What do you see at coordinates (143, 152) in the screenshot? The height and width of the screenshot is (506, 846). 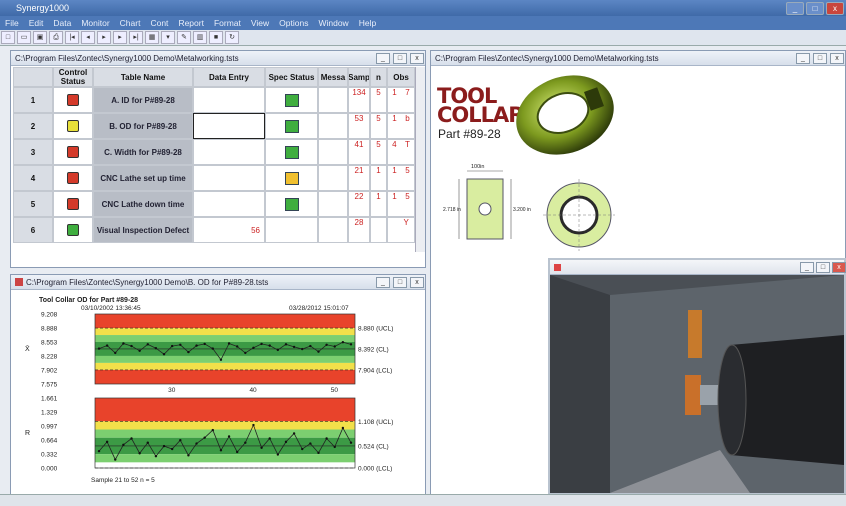 I see `table-name-cell: C. Width for P#89-28` at bounding box center [143, 152].